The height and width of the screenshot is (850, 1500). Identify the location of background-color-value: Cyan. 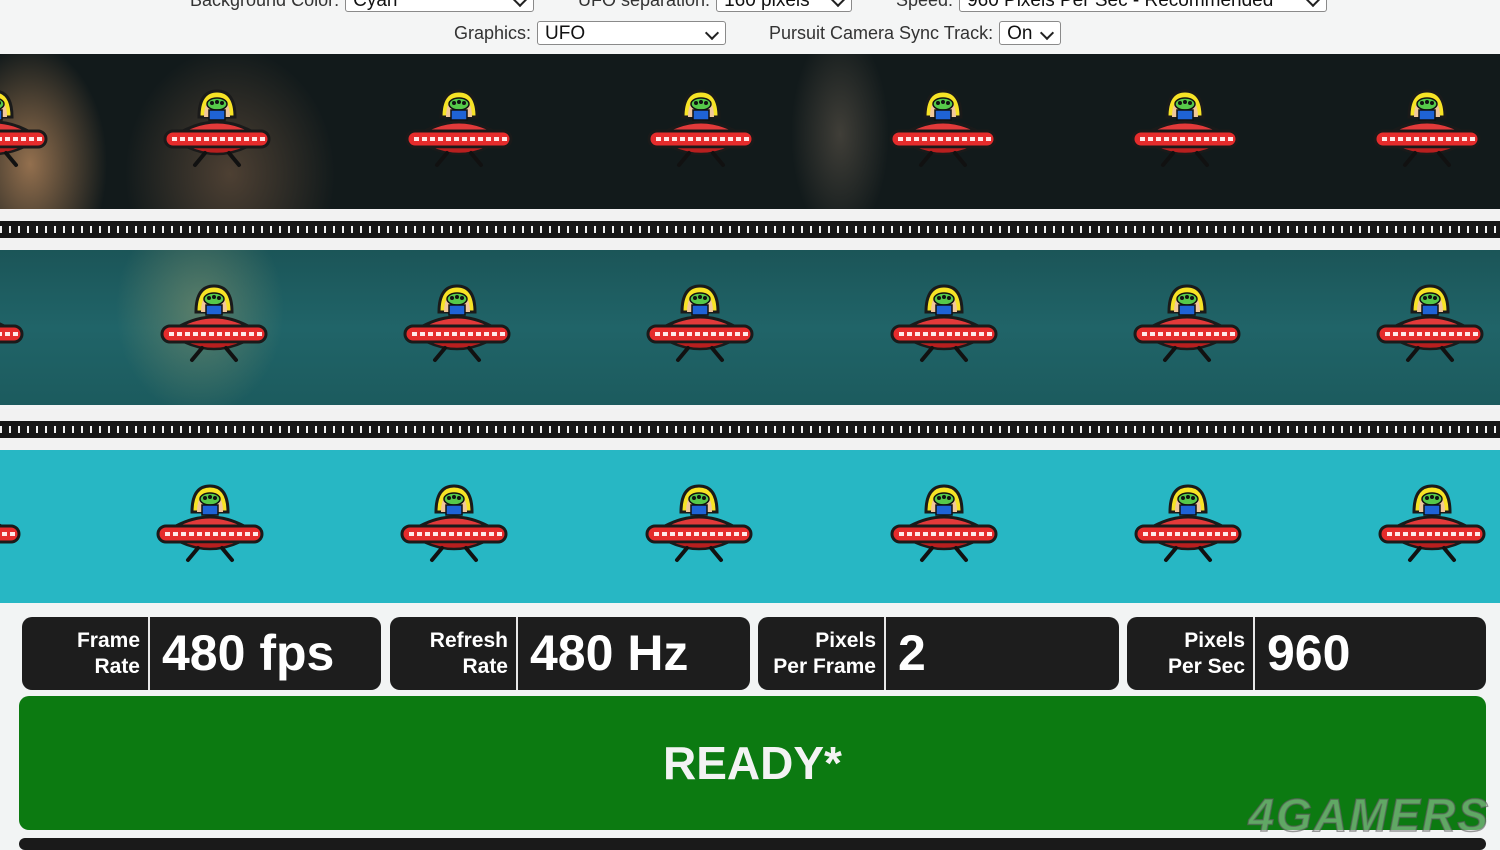
(375, 5).